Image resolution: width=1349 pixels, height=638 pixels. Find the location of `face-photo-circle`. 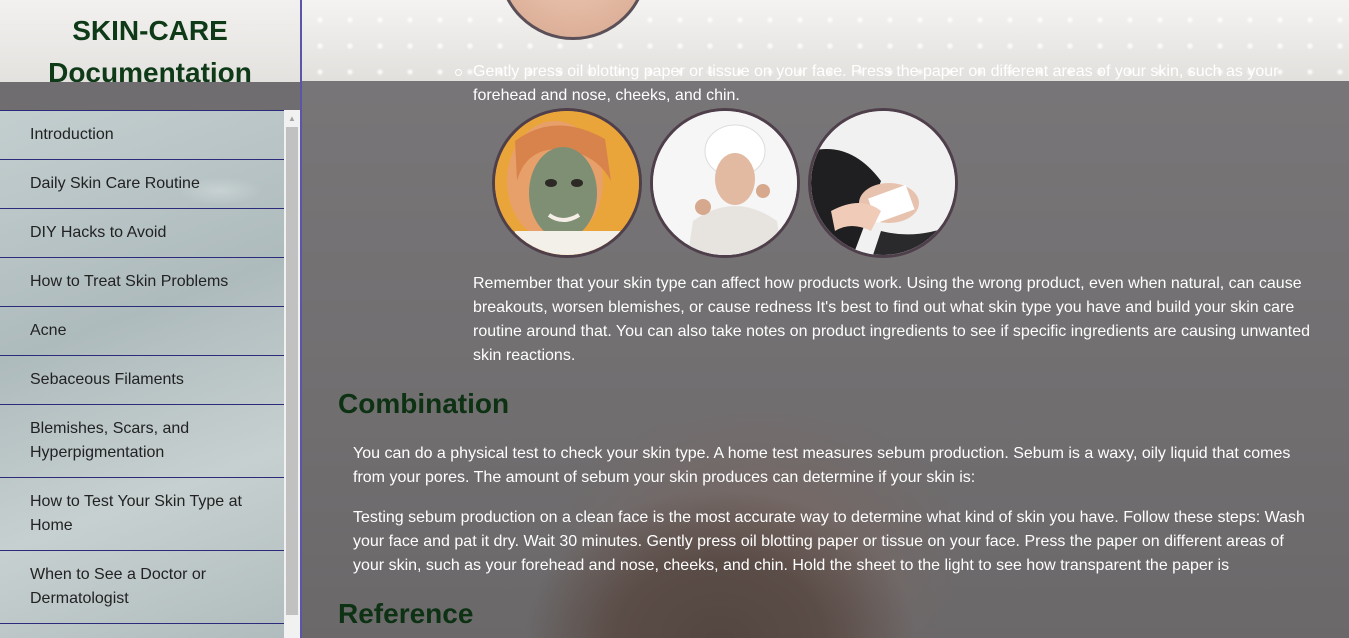

face-photo-circle is located at coordinates (573, 20).